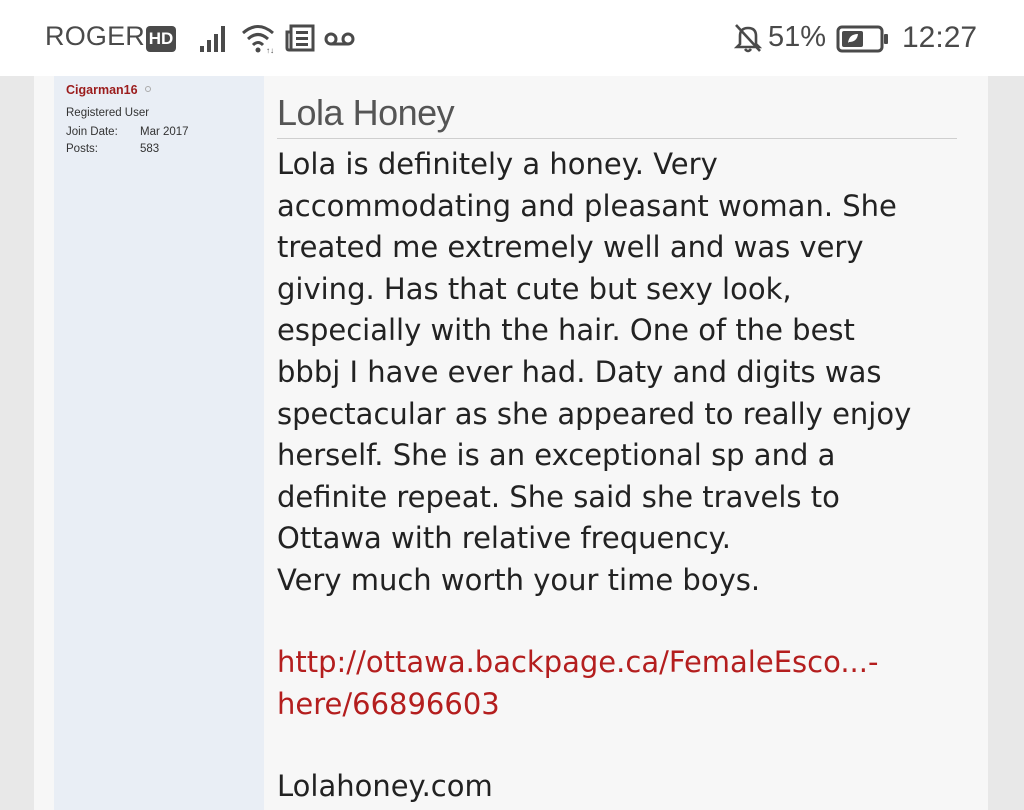  What do you see at coordinates (864, 41) in the screenshot?
I see `battery-icon` at bounding box center [864, 41].